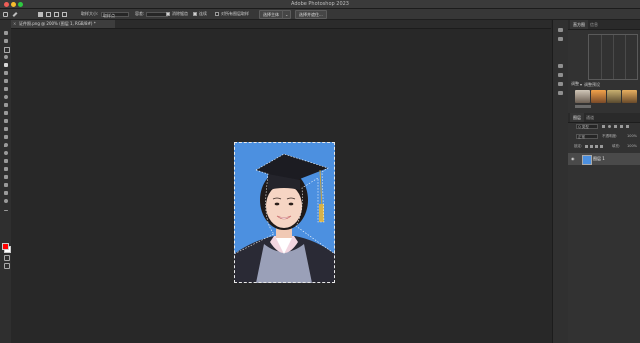  What do you see at coordinates (6, 257) in the screenshot?
I see `quick-mask-icon` at bounding box center [6, 257].